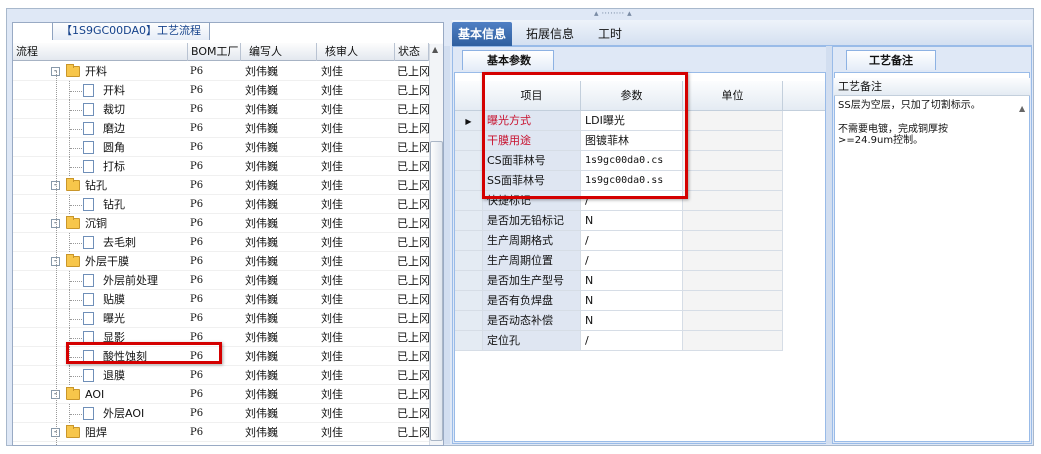  I want to click on param-row: 是否加生产型号 N, so click(640, 281).